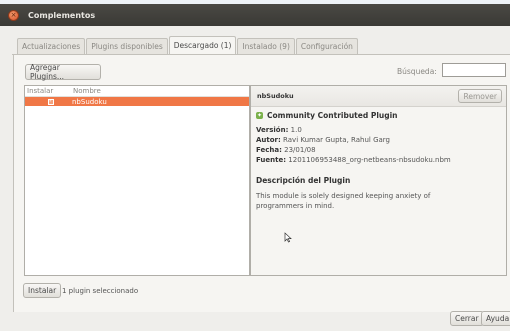 This screenshot has height=331, width=510. What do you see at coordinates (202, 45) in the screenshot?
I see `tab-downloaded: Descargado (1)` at bounding box center [202, 45].